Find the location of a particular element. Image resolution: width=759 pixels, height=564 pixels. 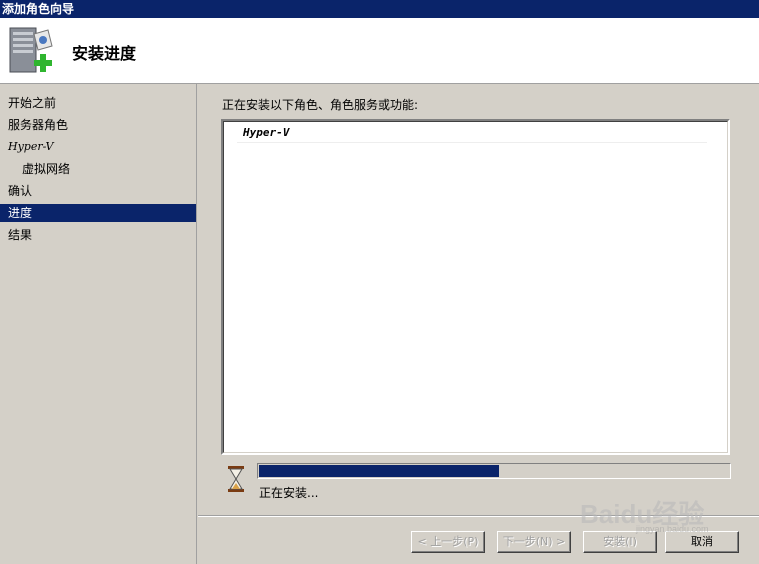

button-separator is located at coordinates (478, 516).